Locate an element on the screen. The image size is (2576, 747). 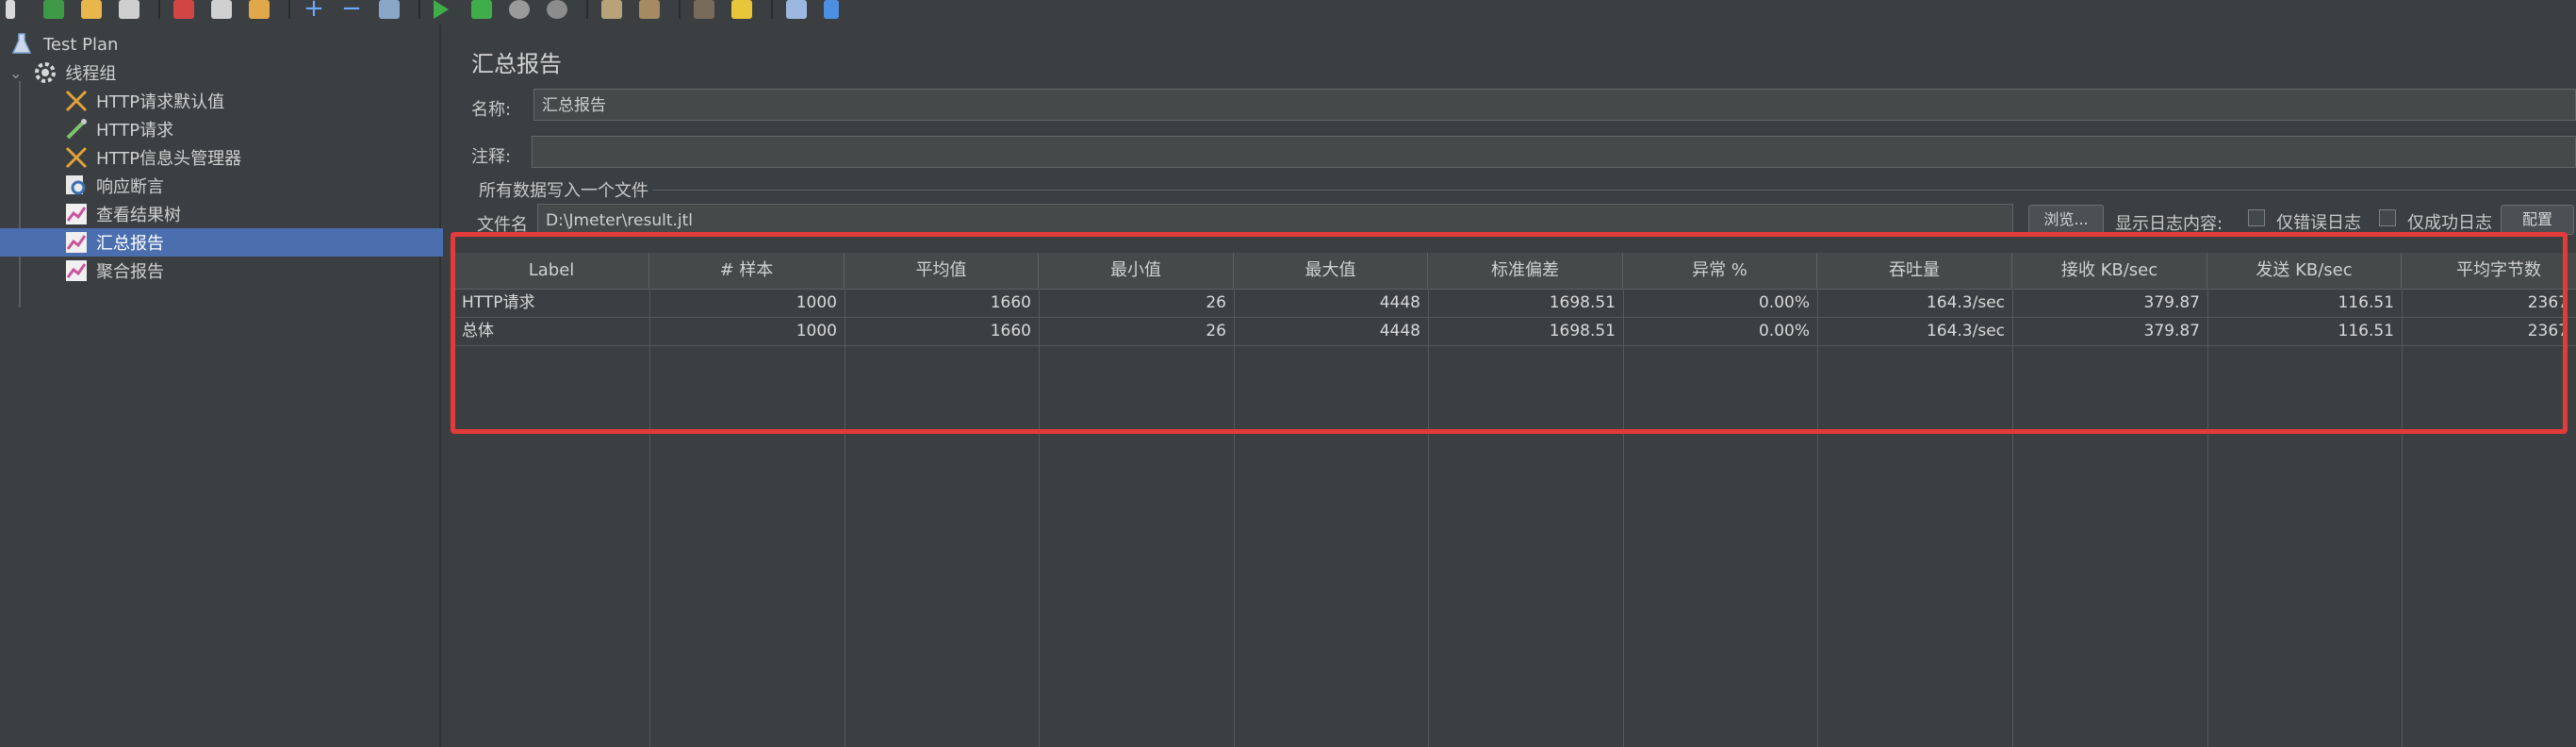
shutdown-icon is located at coordinates (557, 11).